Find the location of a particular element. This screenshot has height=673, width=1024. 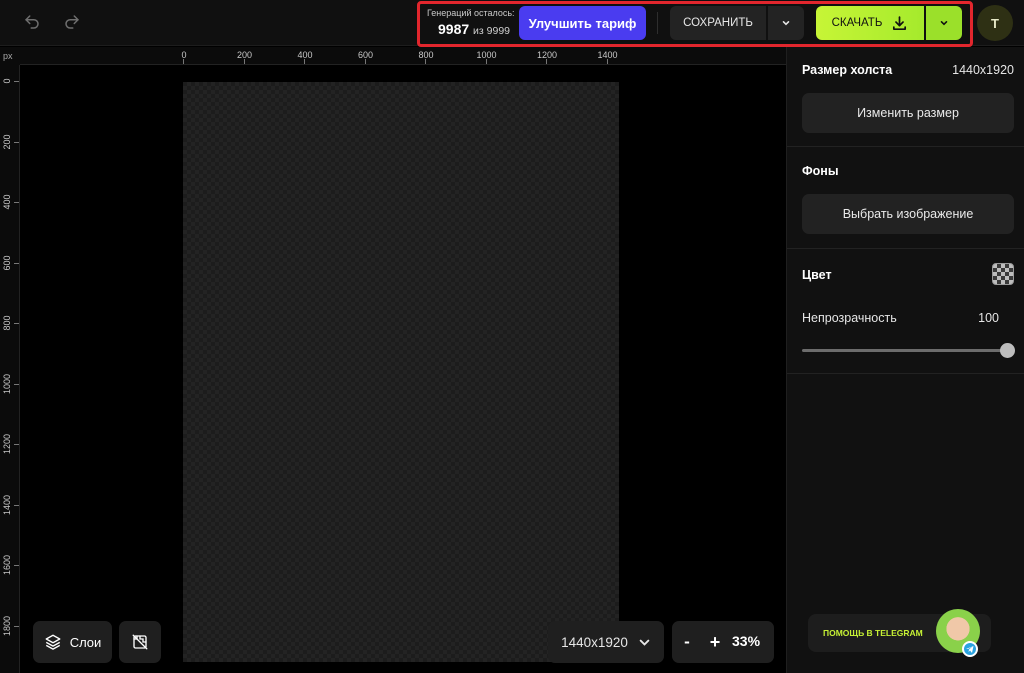

zoom-control: - + 33% is located at coordinates (723, 642).